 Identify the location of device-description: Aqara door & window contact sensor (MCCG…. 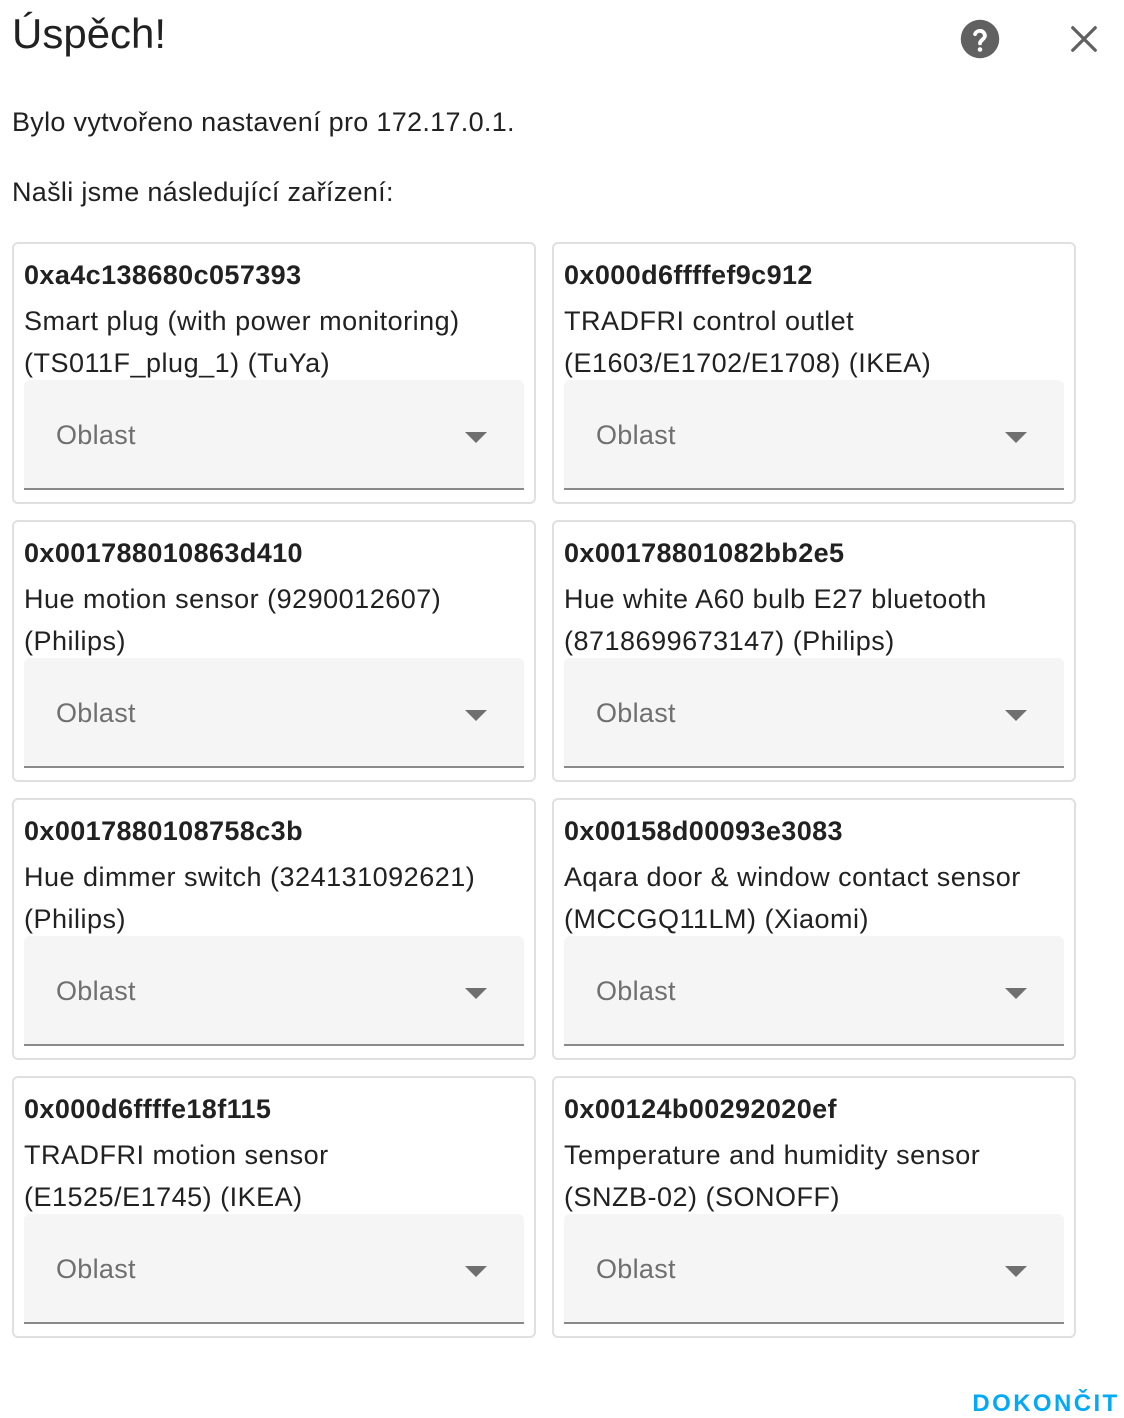
(792, 898).